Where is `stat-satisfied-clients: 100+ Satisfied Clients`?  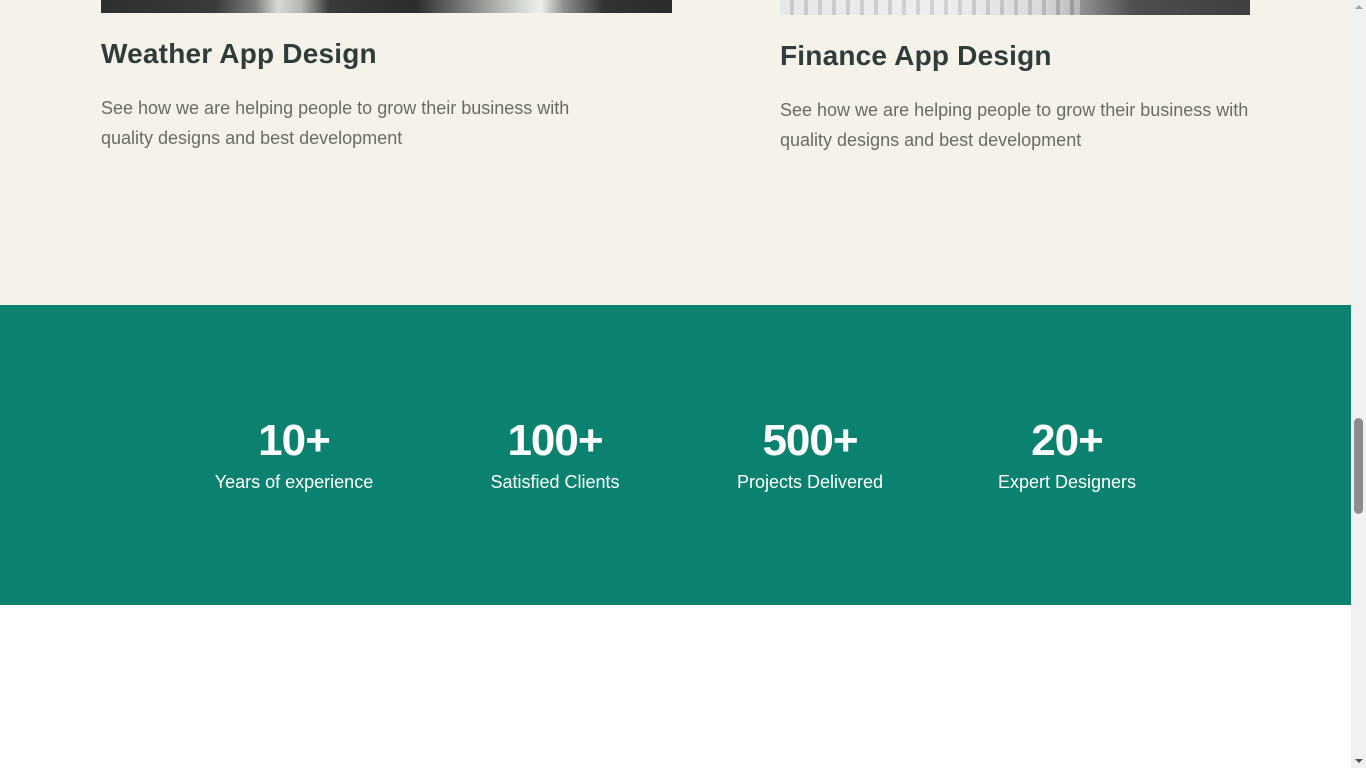
stat-satisfied-clients: 100+ Satisfied Clients is located at coordinates (555, 455).